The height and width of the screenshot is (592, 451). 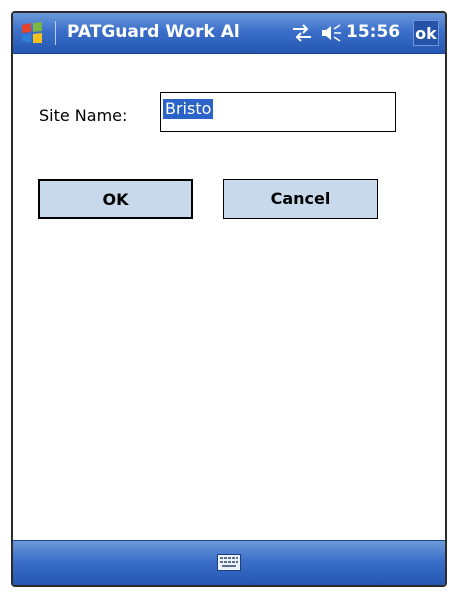 I want to click on title-bar: PATGuard Work Al 15:56 ok, so click(x=229, y=33).